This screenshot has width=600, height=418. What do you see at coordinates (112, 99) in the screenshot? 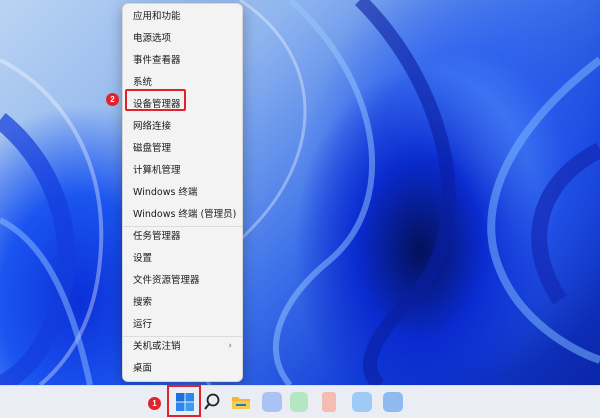
I see `step-2-badge: 2` at bounding box center [112, 99].